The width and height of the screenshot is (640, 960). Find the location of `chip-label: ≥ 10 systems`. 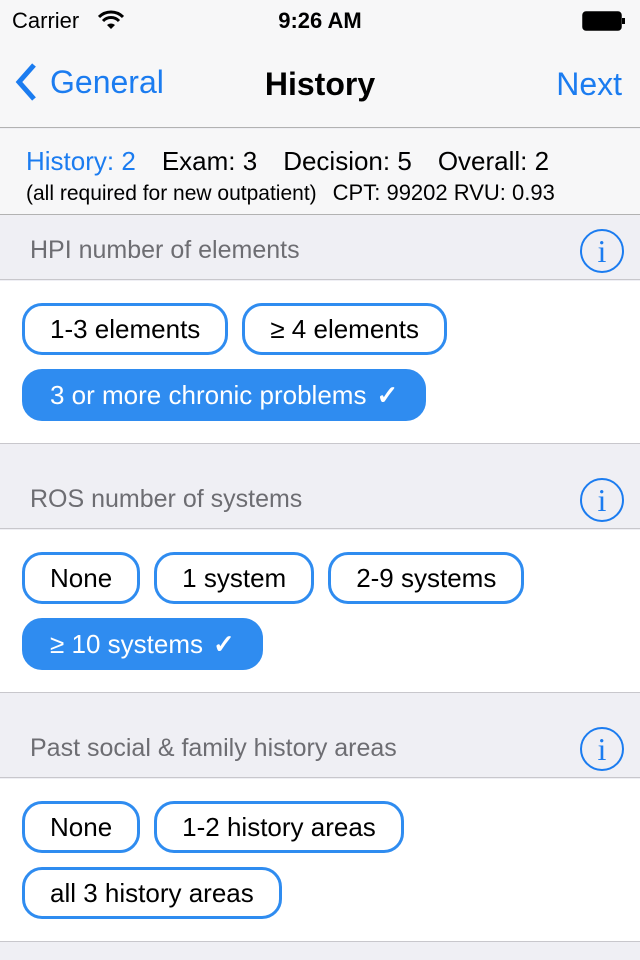

chip-label: ≥ 10 systems is located at coordinates (126, 644).